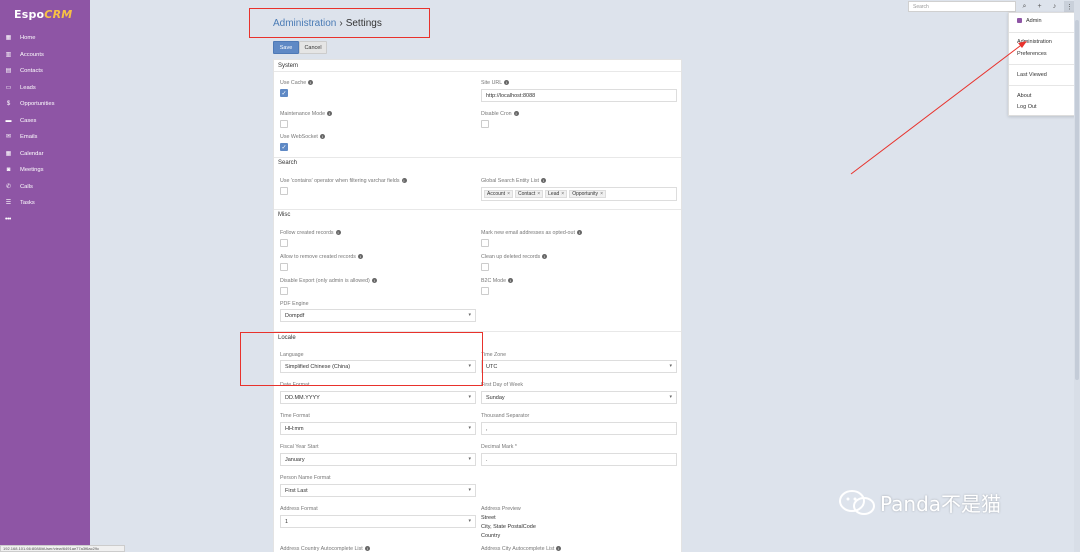  What do you see at coordinates (321, 549) in the screenshot?
I see `label-text: Address Country Autocomplete List` at bounding box center [321, 549].